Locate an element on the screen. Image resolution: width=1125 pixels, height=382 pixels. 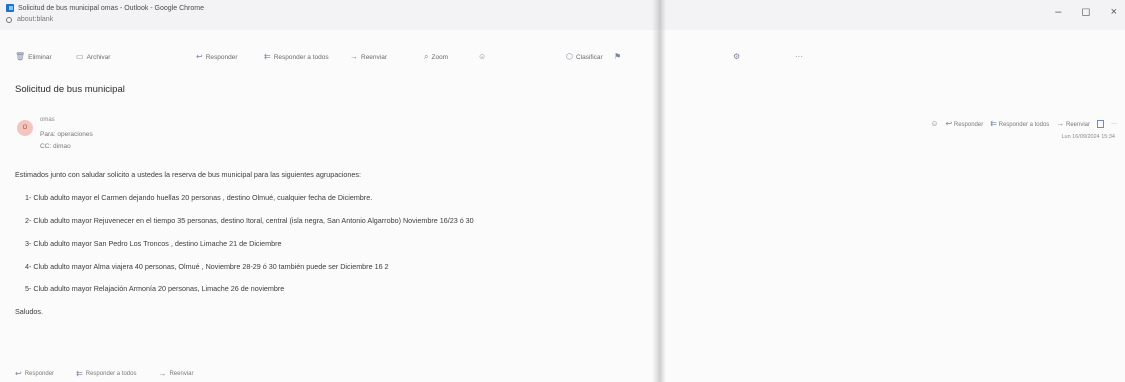
url-text: about:blank is located at coordinates (35, 19).